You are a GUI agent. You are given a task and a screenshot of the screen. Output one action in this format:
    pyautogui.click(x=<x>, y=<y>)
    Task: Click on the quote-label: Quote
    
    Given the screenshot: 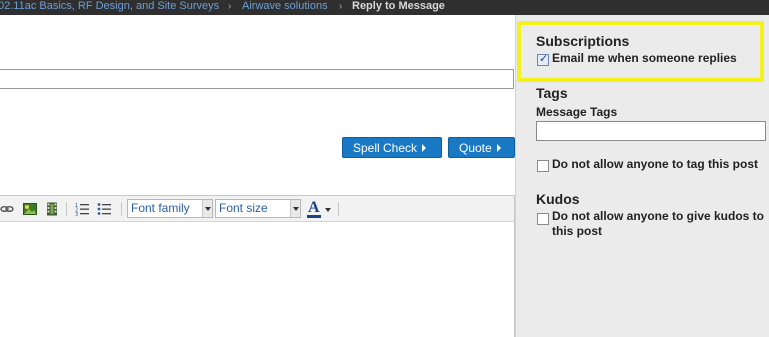 What is the action you would take?
    pyautogui.click(x=475, y=148)
    